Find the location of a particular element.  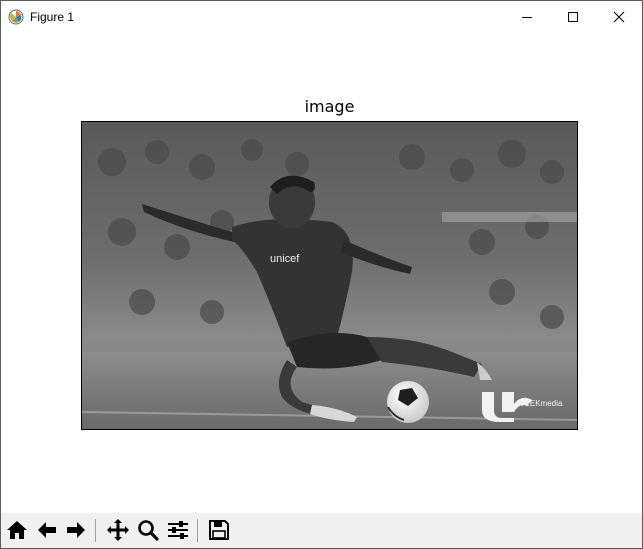

subplots-button is located at coordinates (178, 530).